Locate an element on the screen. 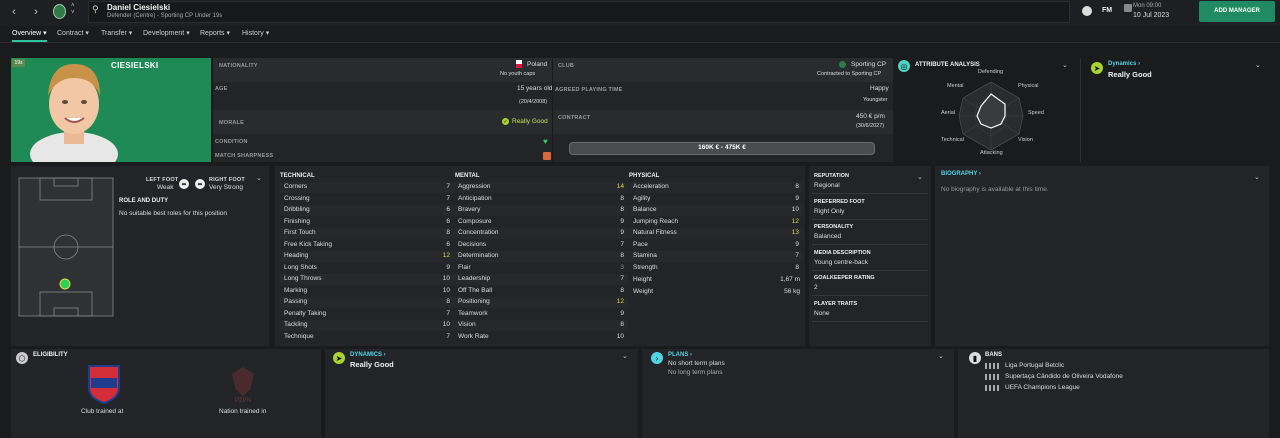 This screenshot has width=1280, height=438. dynamics-link: Dynamics › is located at coordinates (1124, 64).